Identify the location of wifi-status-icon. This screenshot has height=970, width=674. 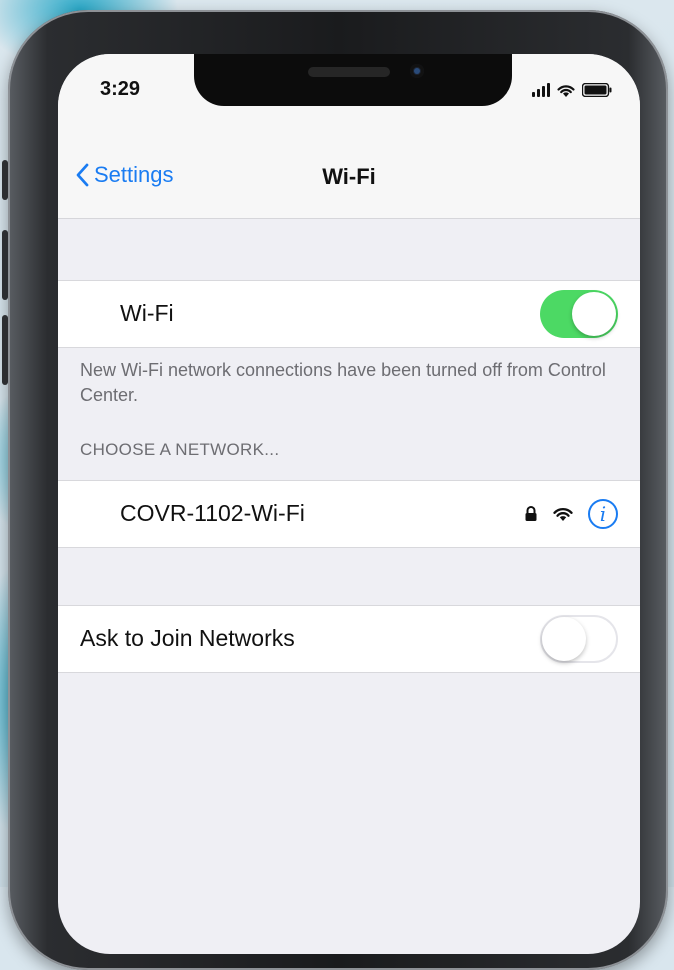
(566, 90).